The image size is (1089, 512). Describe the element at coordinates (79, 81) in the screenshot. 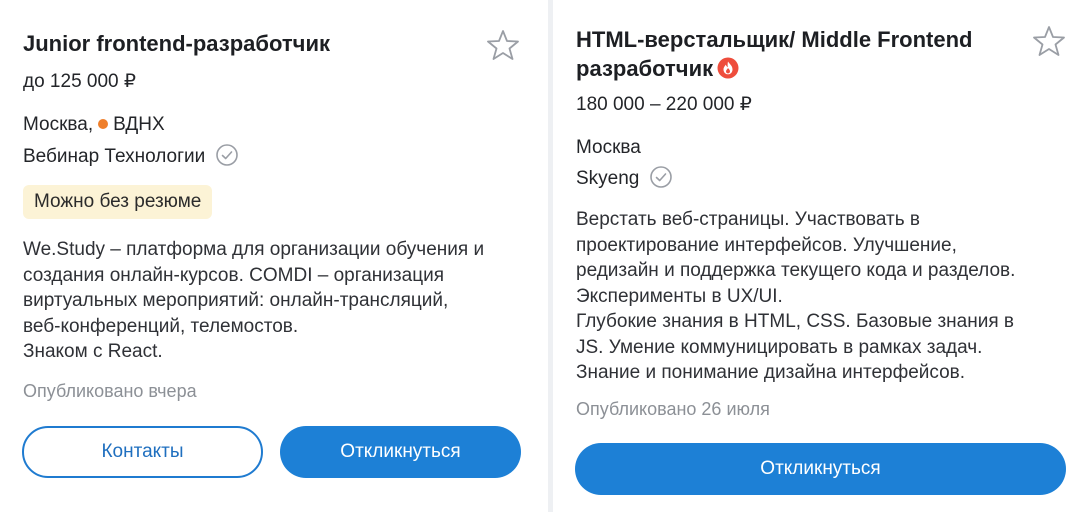

I see `vacancy-salary: до 125 000 ₽` at that location.